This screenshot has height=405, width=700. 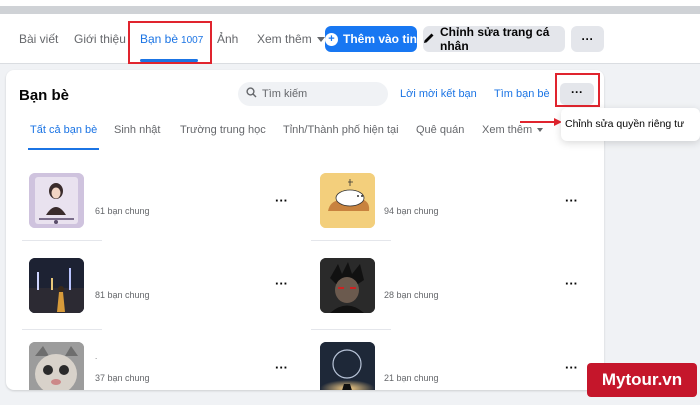 I want to click on pointer-arrow-icon, so click(x=541, y=122).